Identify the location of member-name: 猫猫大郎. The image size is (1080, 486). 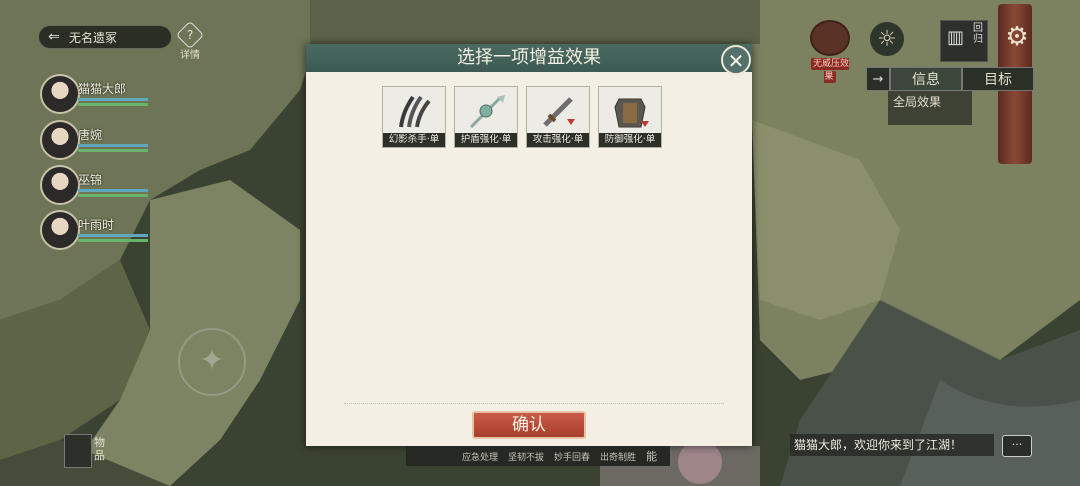
(102, 89).